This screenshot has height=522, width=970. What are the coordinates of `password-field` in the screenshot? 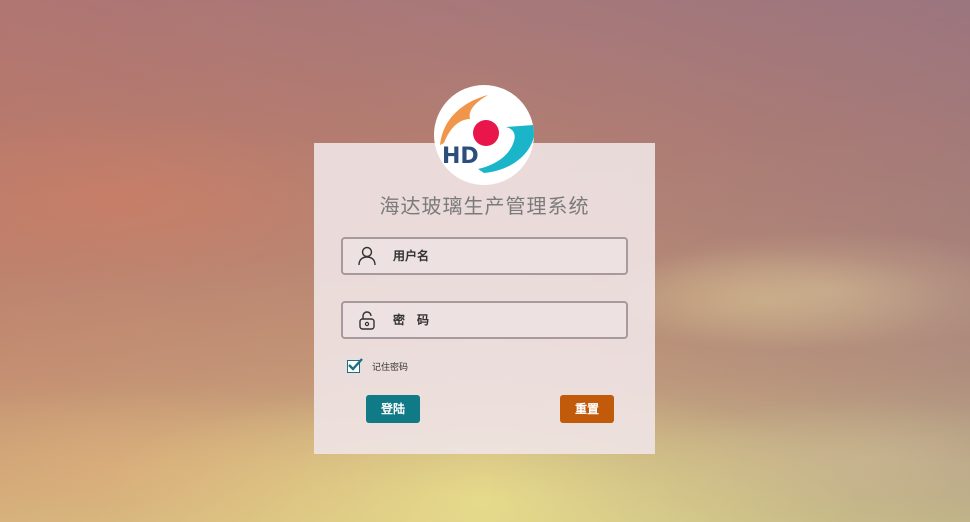 It's located at (484, 320).